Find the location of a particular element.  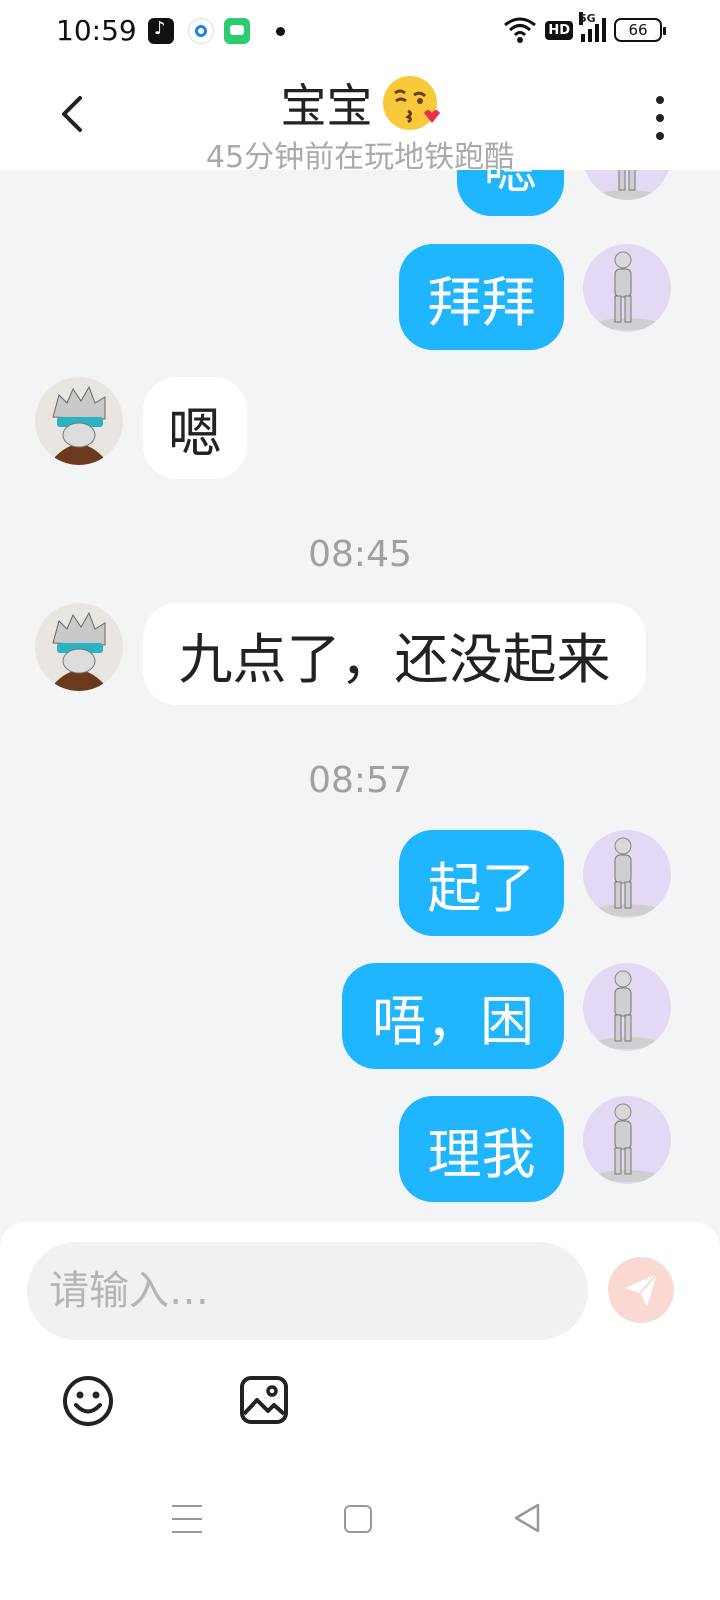

system-nav-bar is located at coordinates (360, 1520).